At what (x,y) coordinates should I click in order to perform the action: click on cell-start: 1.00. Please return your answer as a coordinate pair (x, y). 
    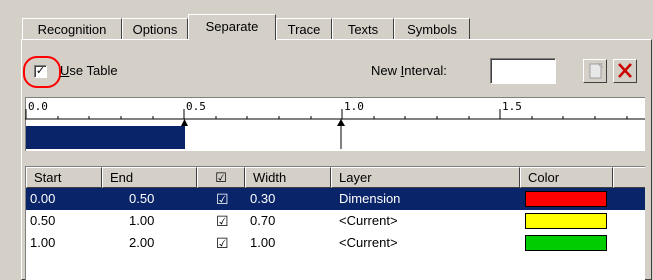
    Looking at the image, I should click on (43, 242).